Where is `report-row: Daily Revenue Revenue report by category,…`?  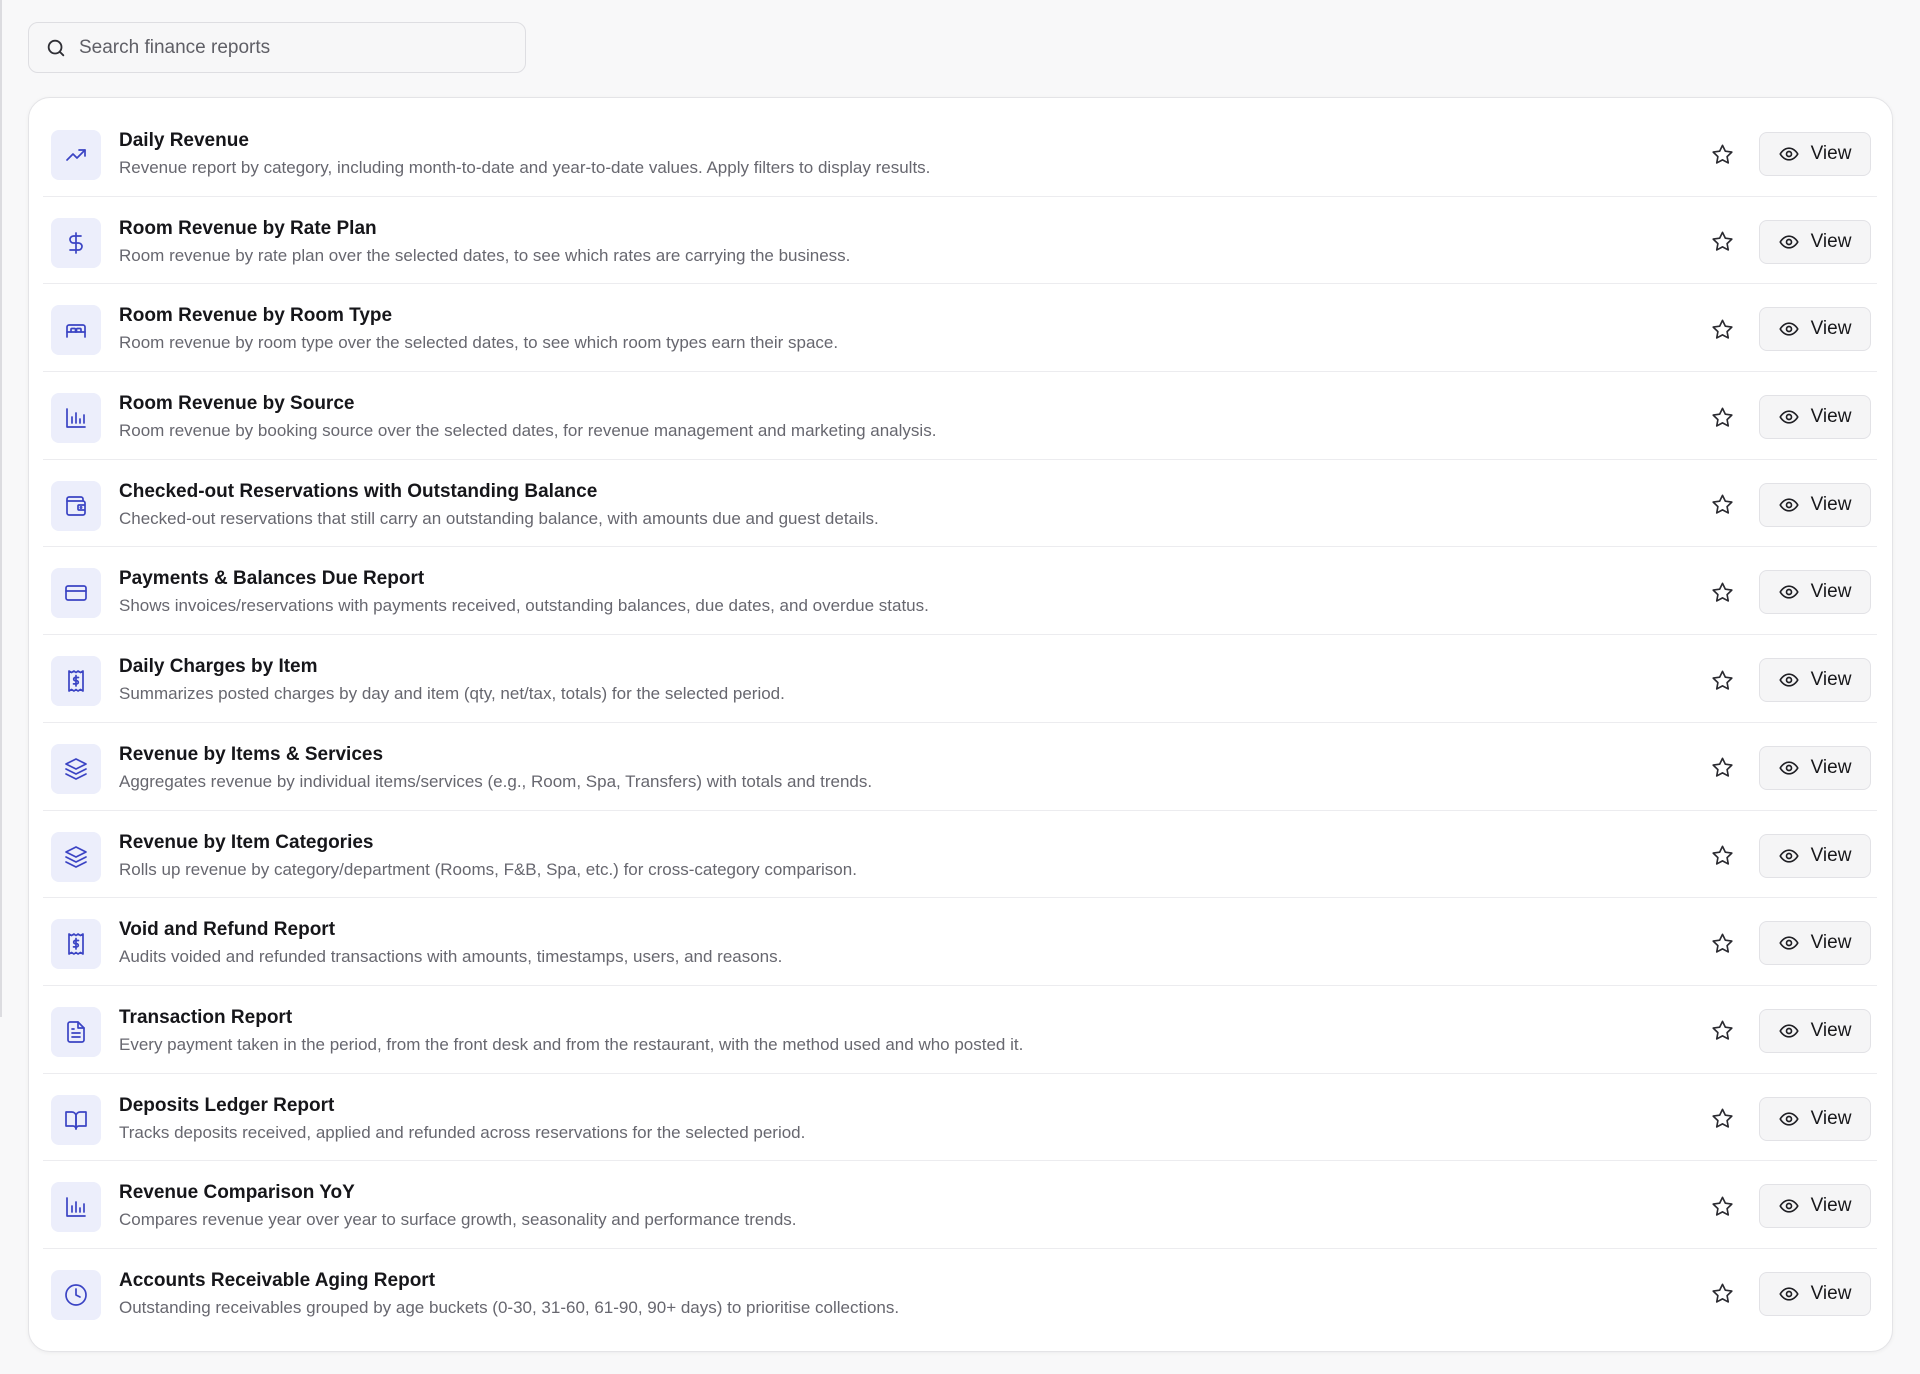
report-row: Daily Revenue Revenue report by category,… is located at coordinates (960, 153).